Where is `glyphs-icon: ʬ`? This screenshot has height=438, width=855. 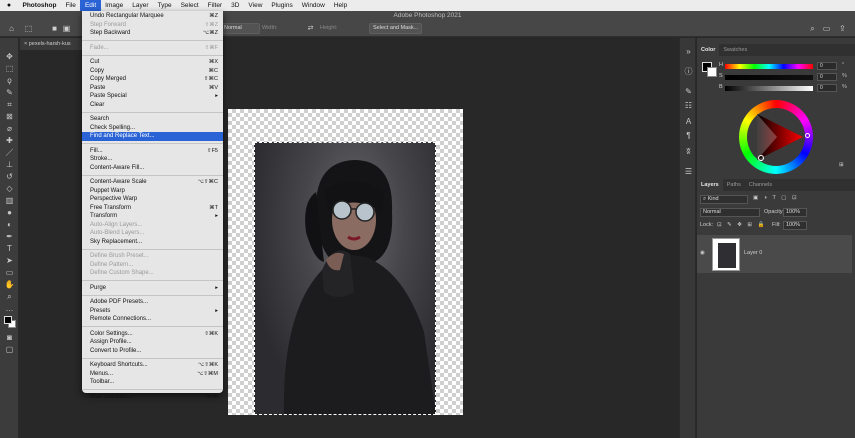
glyphs-icon: ʬ is located at coordinates (688, 151).